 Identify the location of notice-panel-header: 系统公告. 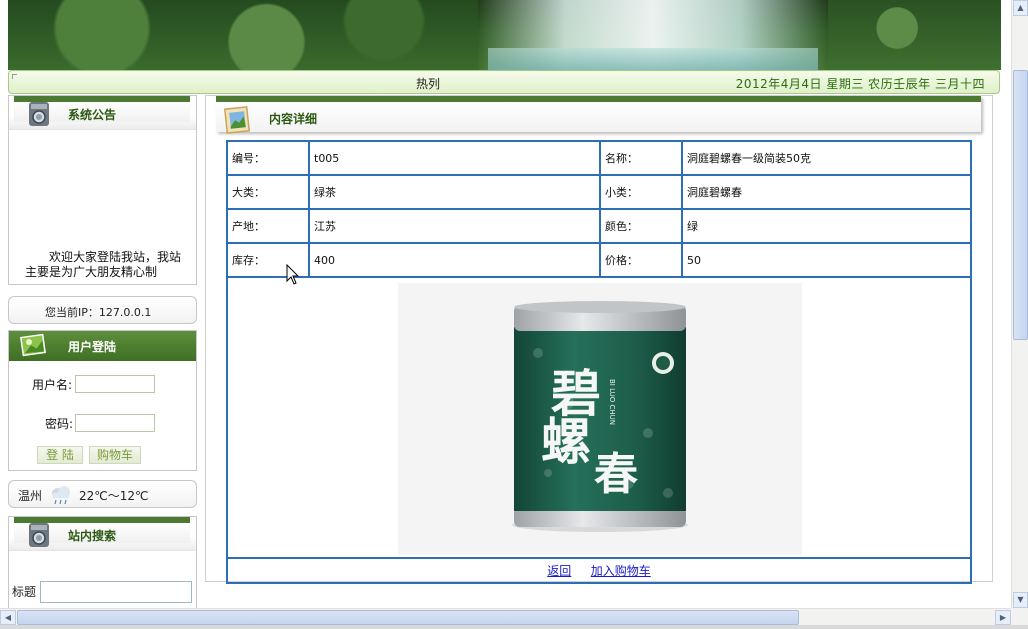
(102, 113).